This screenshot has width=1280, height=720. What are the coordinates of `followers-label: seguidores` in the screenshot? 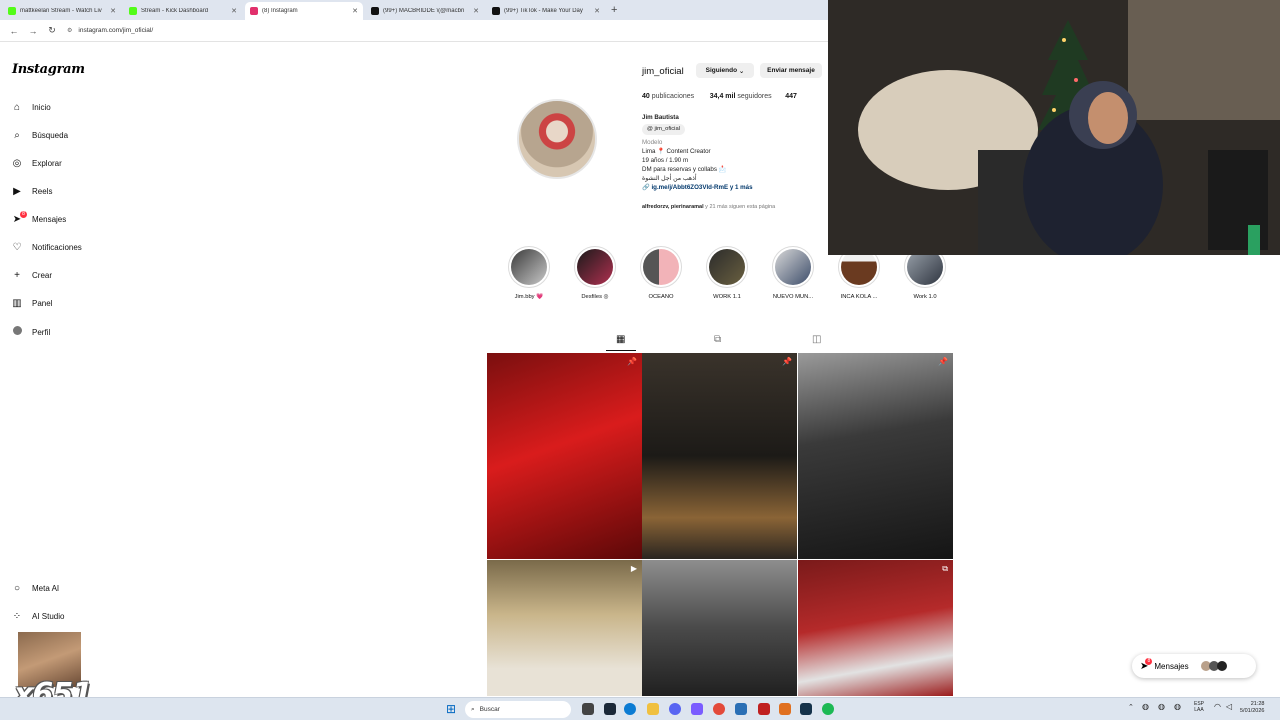 It's located at (754, 96).